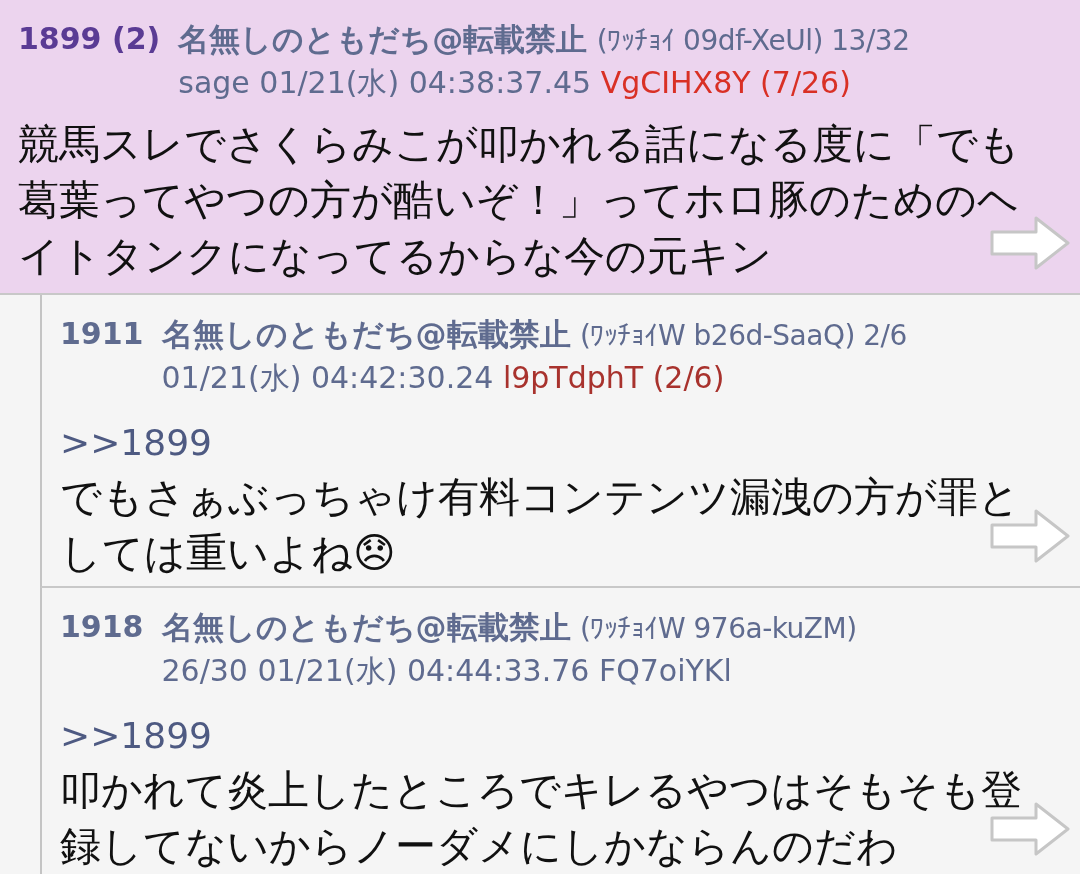  I want to click on post-number: 1899 (2), so click(89, 39).